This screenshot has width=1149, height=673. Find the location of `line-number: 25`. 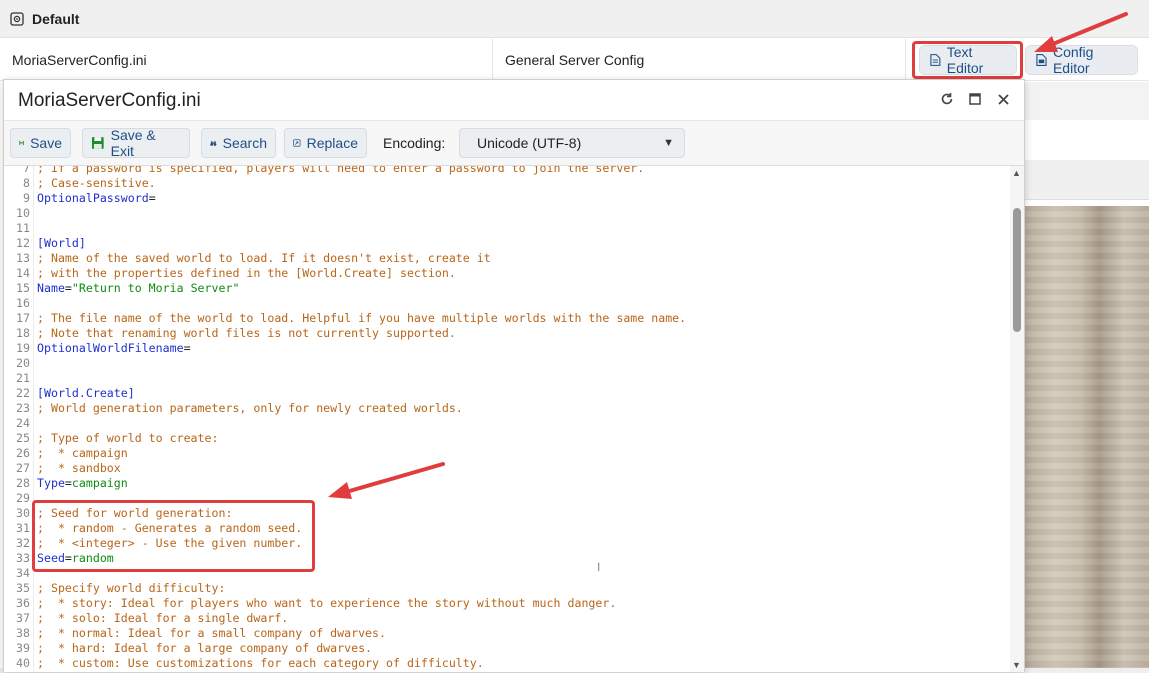

line-number: 25 is located at coordinates (23, 438).